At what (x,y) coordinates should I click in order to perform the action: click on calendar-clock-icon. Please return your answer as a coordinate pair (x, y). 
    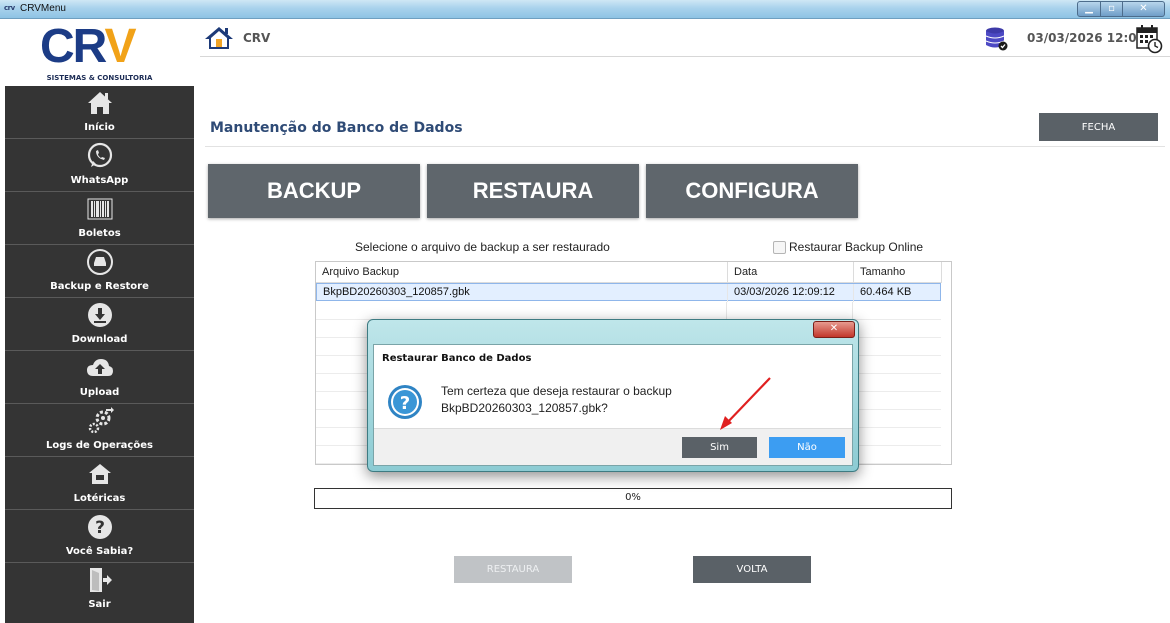
    Looking at the image, I should click on (1149, 41).